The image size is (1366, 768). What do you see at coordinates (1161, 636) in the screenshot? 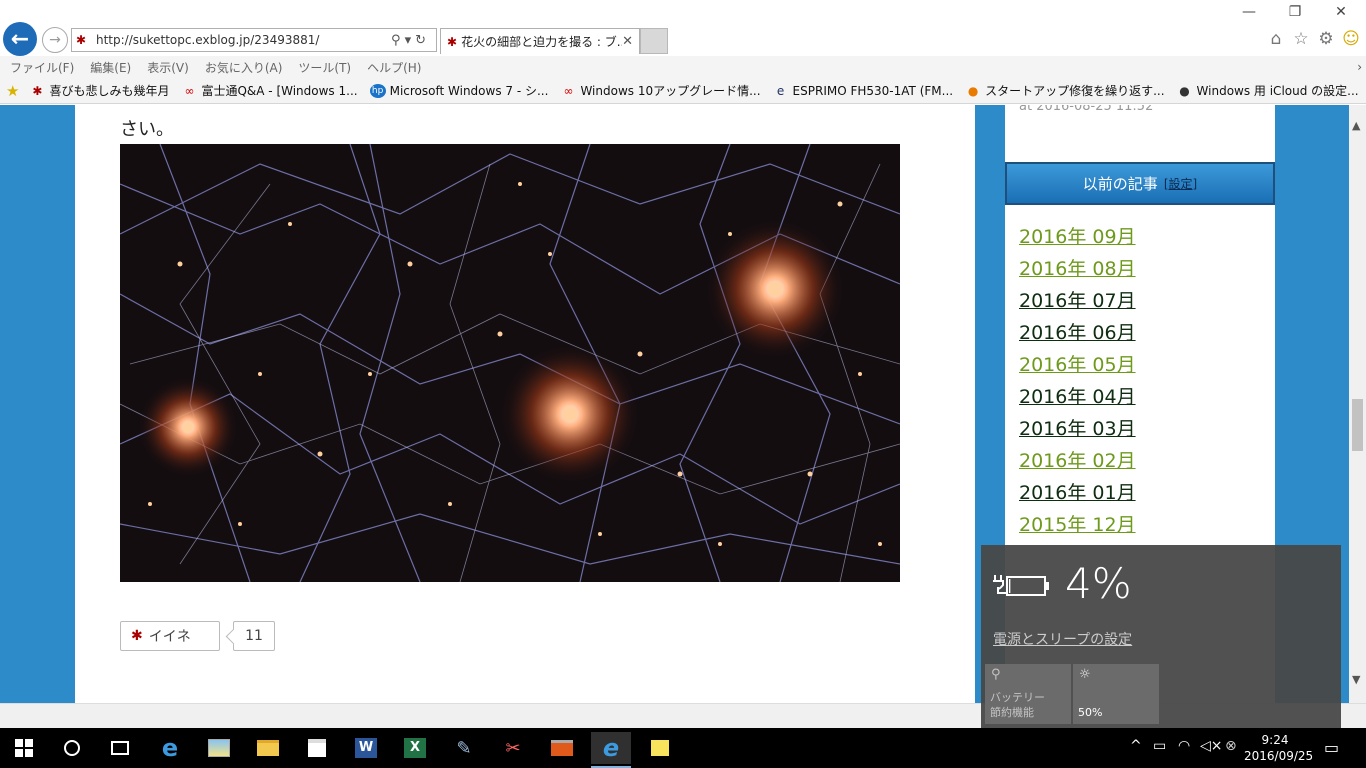
I see `battery-flyout: 4% 電源とスリープの設定 ⚲ バッテリー 節約機能 ☼ 50%` at bounding box center [1161, 636].